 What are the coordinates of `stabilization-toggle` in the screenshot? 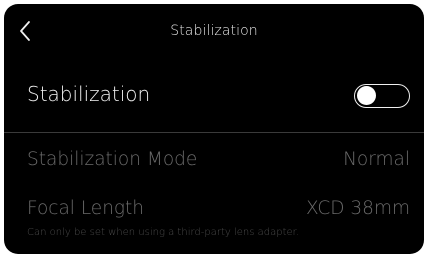 It's located at (382, 96).